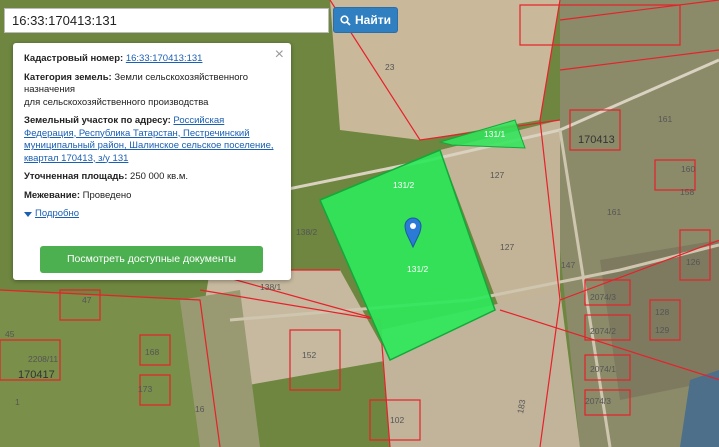 This screenshot has width=719, height=447. Describe the element at coordinates (307, 232) in the screenshot. I see `parcel-label: 138/2` at that location.